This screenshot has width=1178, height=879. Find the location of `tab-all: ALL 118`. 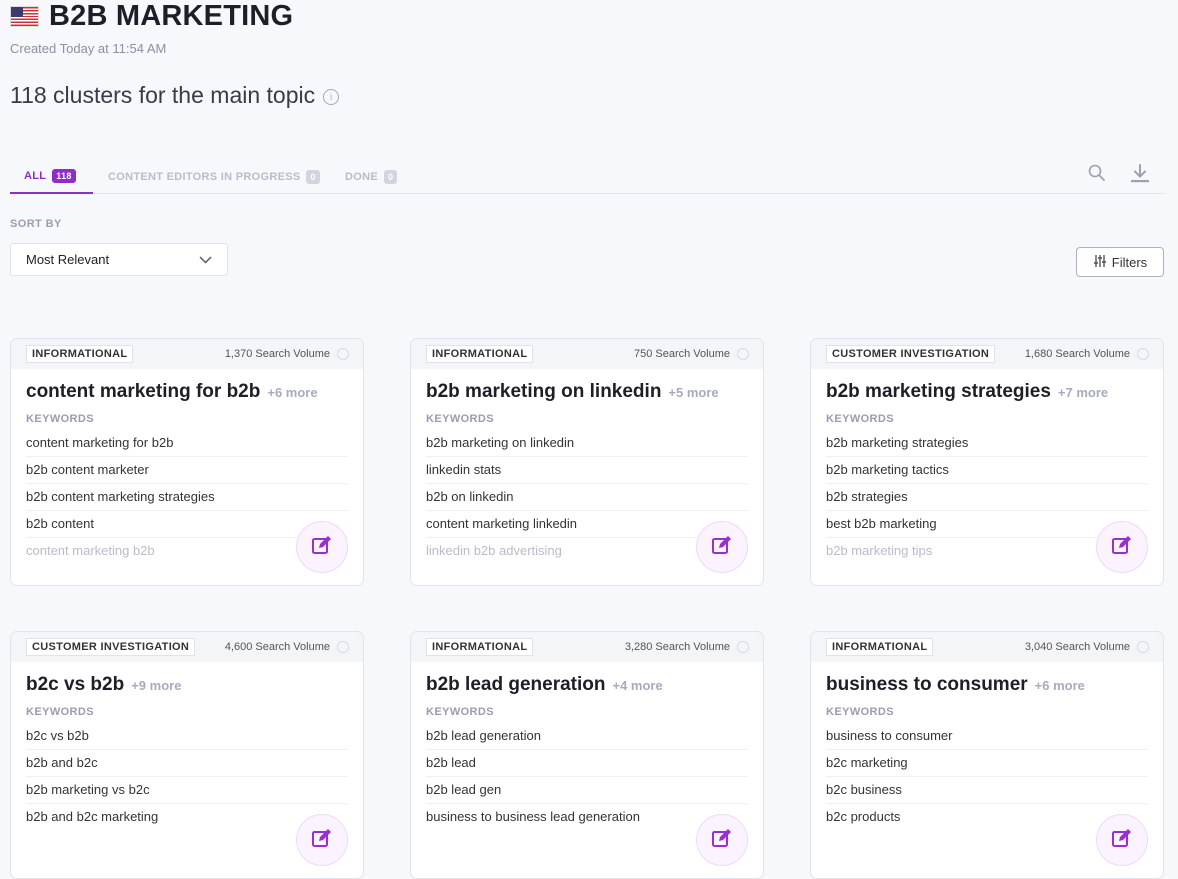

tab-all: ALL 118 is located at coordinates (51, 177).